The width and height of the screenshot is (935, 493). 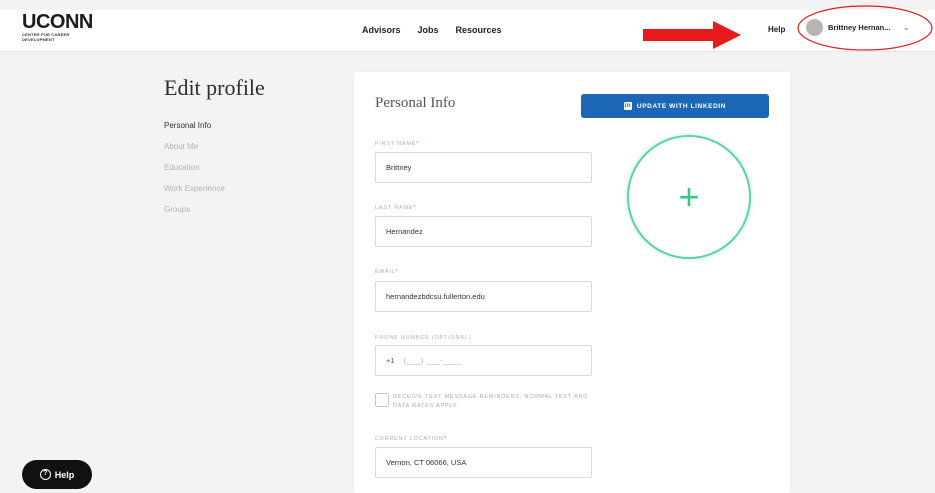 I want to click on phone-country-code: +1, so click(x=390, y=360).